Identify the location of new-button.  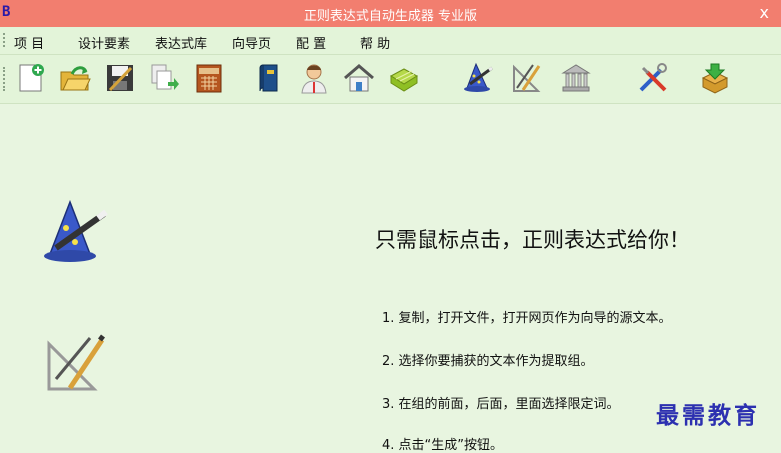
(31, 78).